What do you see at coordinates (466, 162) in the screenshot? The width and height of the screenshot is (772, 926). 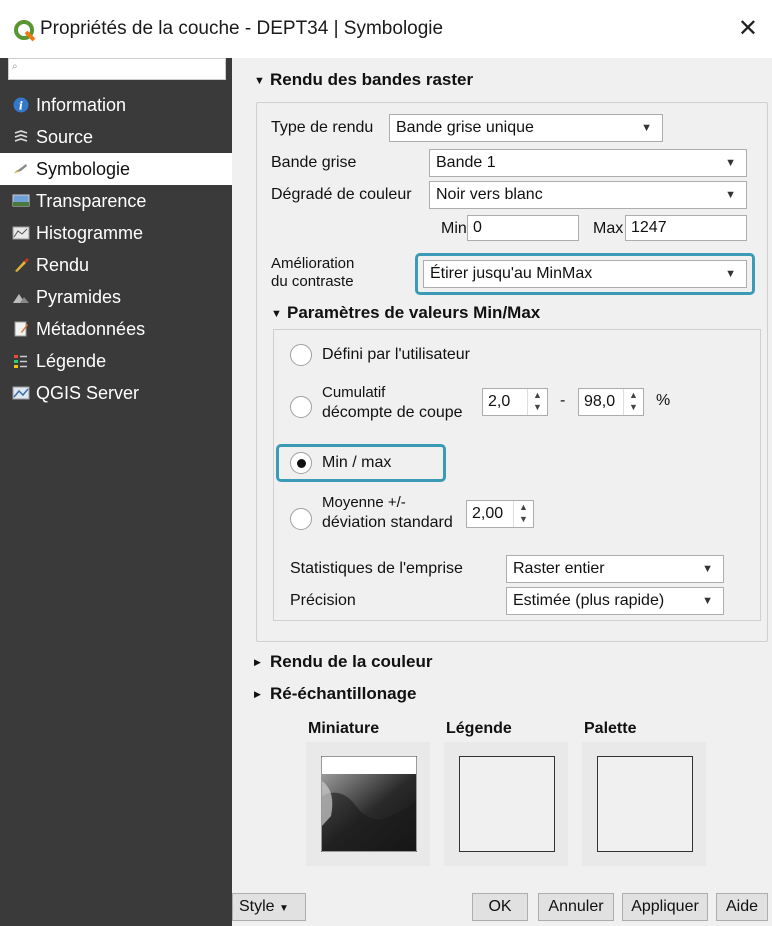 I see `gray-band-value: Bande 1` at bounding box center [466, 162].